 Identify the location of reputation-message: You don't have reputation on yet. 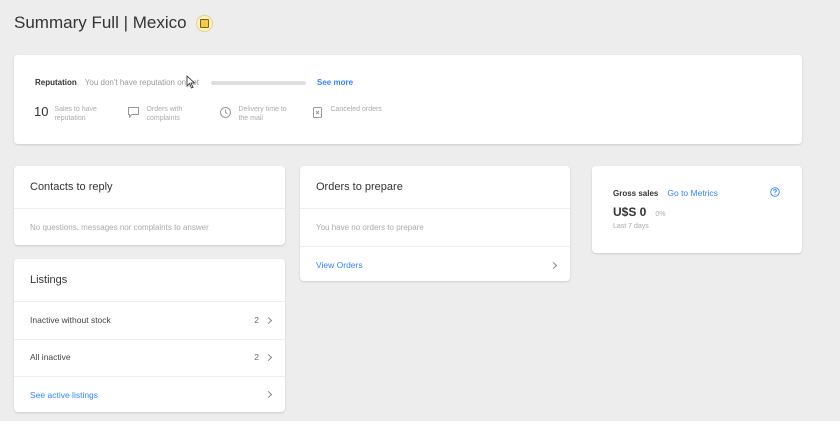
(141, 82).